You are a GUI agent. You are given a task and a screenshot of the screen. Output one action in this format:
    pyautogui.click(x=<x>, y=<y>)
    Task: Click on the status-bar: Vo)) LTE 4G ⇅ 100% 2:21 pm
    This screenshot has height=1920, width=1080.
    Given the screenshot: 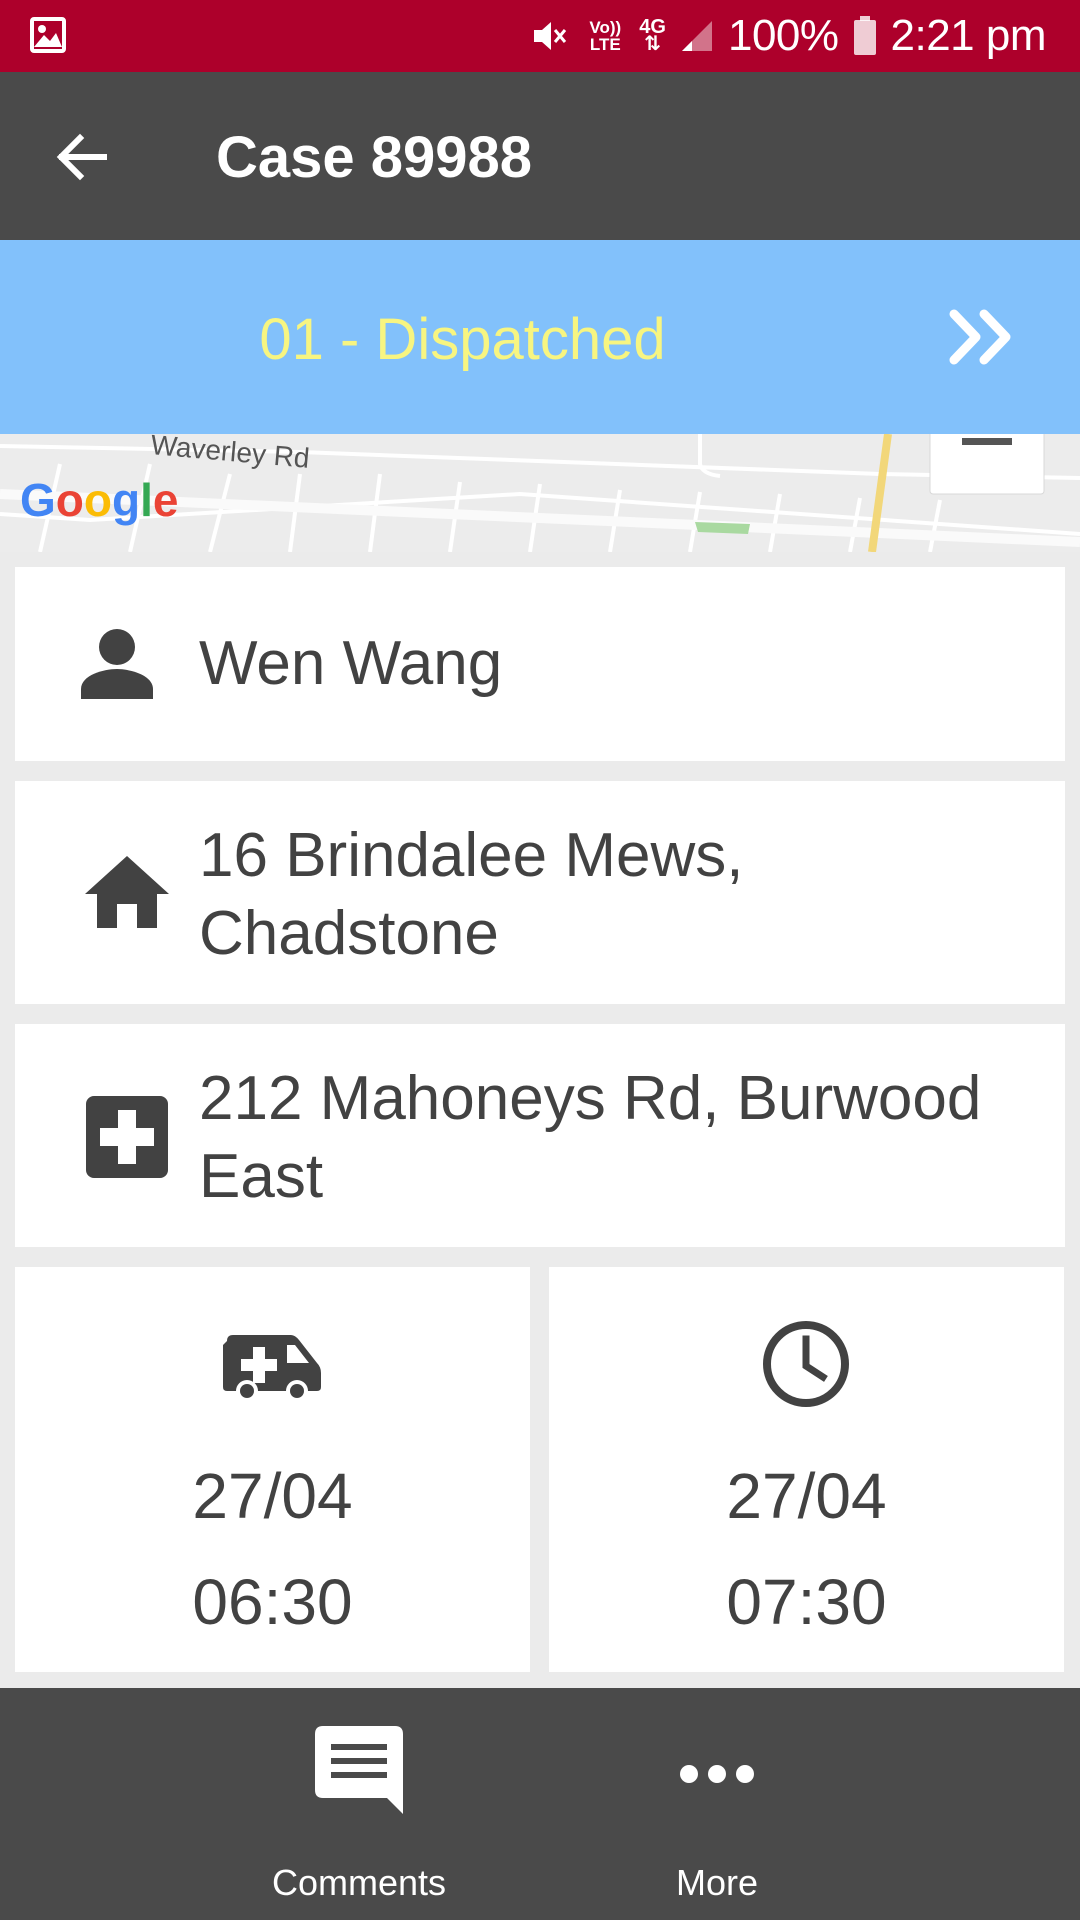 What is the action you would take?
    pyautogui.click(x=540, y=36)
    